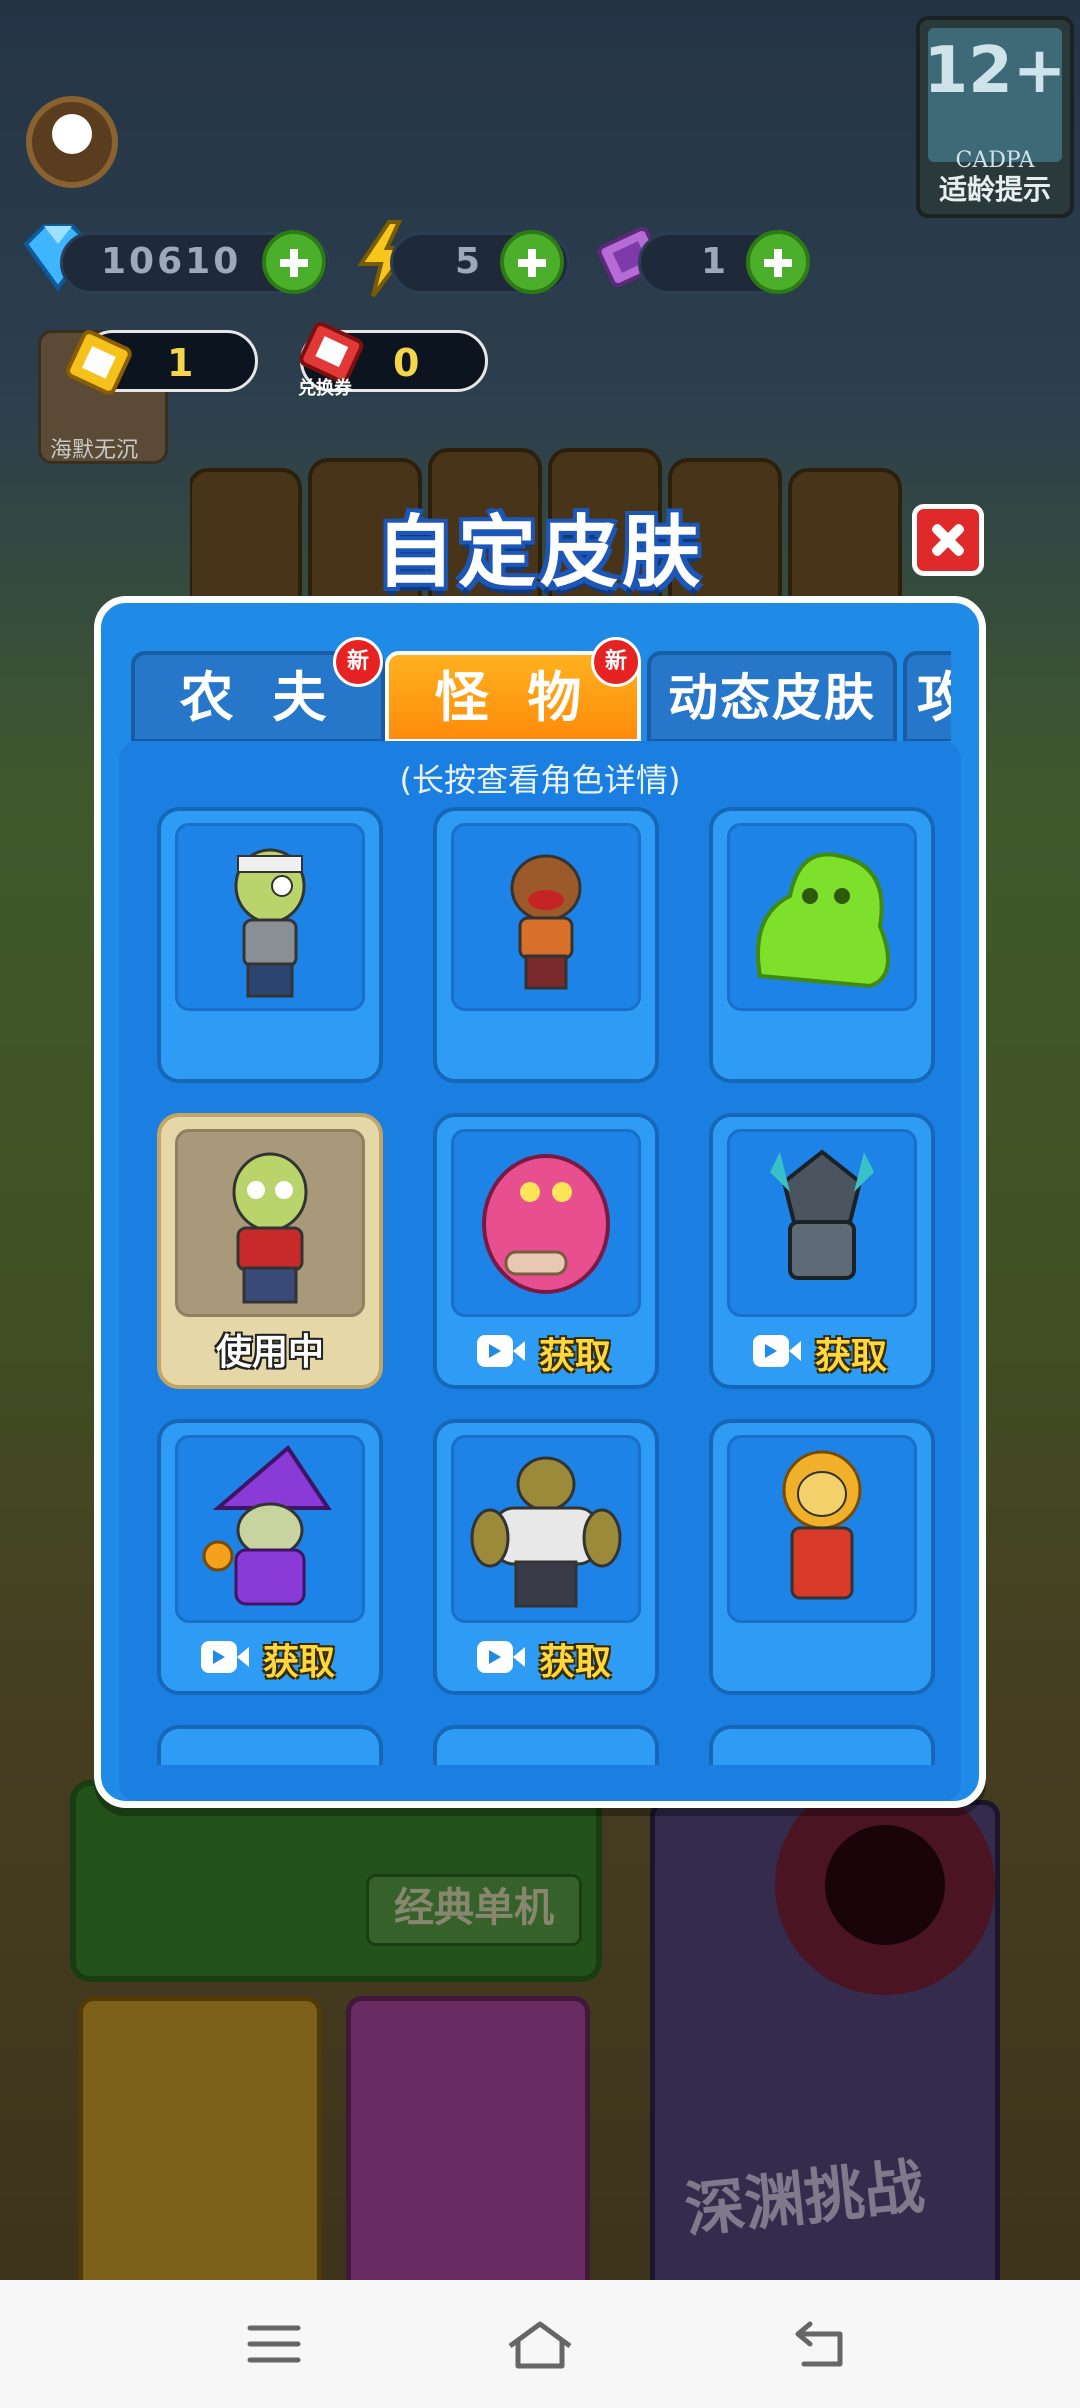  I want to click on gold-ticket-value: 1, so click(180, 363).